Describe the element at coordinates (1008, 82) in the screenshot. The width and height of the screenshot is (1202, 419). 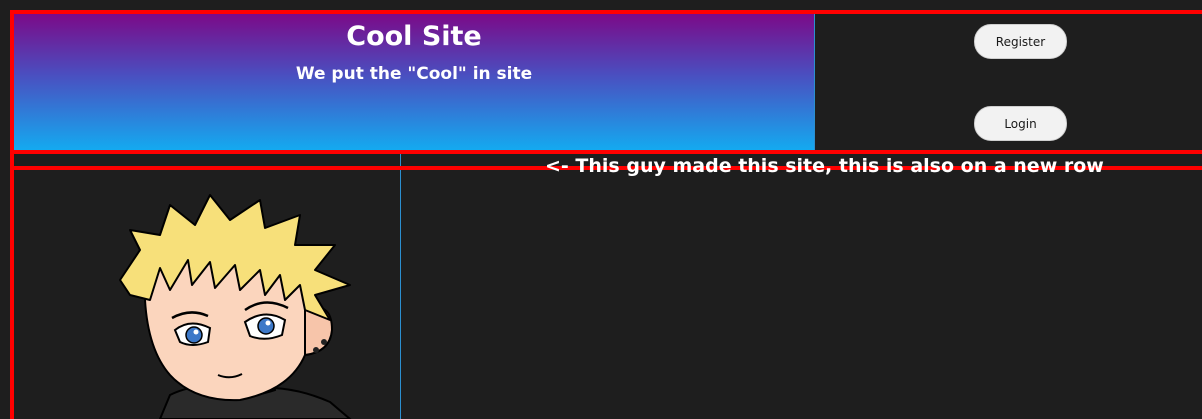
I see `auth-panel: Register Login` at that location.